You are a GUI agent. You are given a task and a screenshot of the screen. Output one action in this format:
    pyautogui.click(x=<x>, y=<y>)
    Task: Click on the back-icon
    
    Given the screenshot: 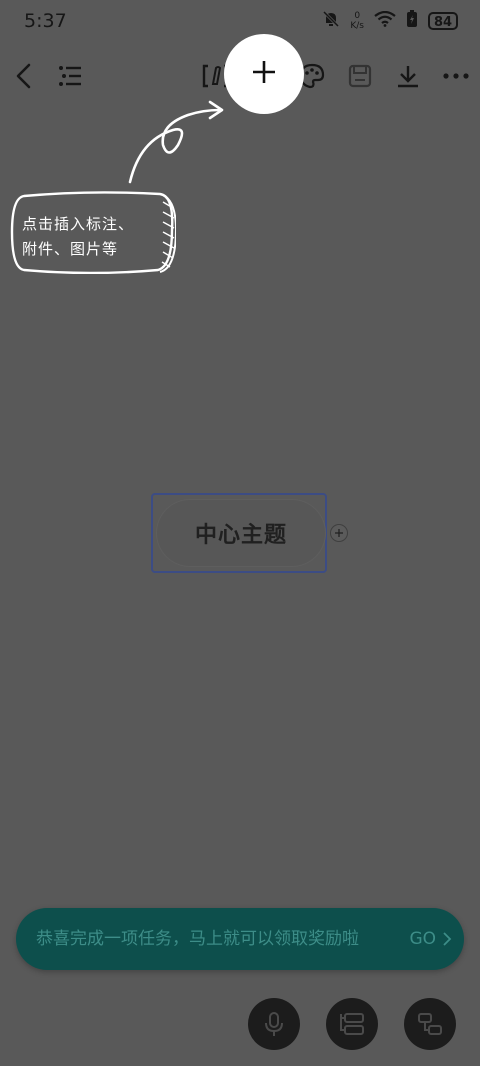 What is the action you would take?
    pyautogui.click(x=24, y=76)
    